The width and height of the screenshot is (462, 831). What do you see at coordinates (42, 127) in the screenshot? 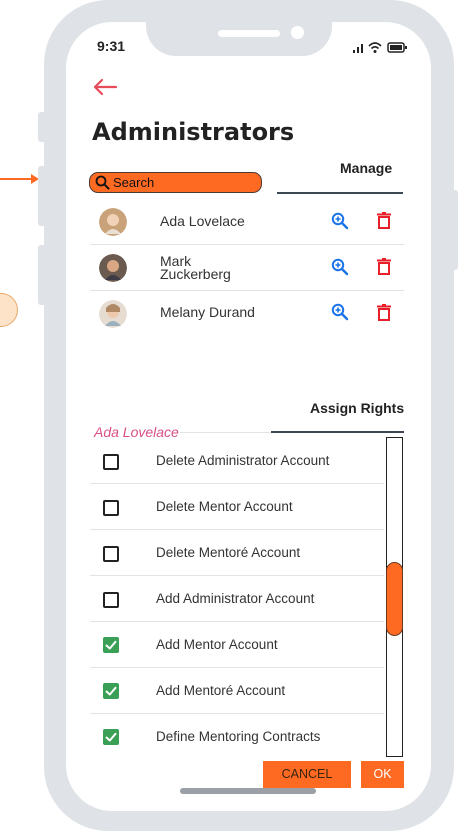
I see `side-button-mute` at bounding box center [42, 127].